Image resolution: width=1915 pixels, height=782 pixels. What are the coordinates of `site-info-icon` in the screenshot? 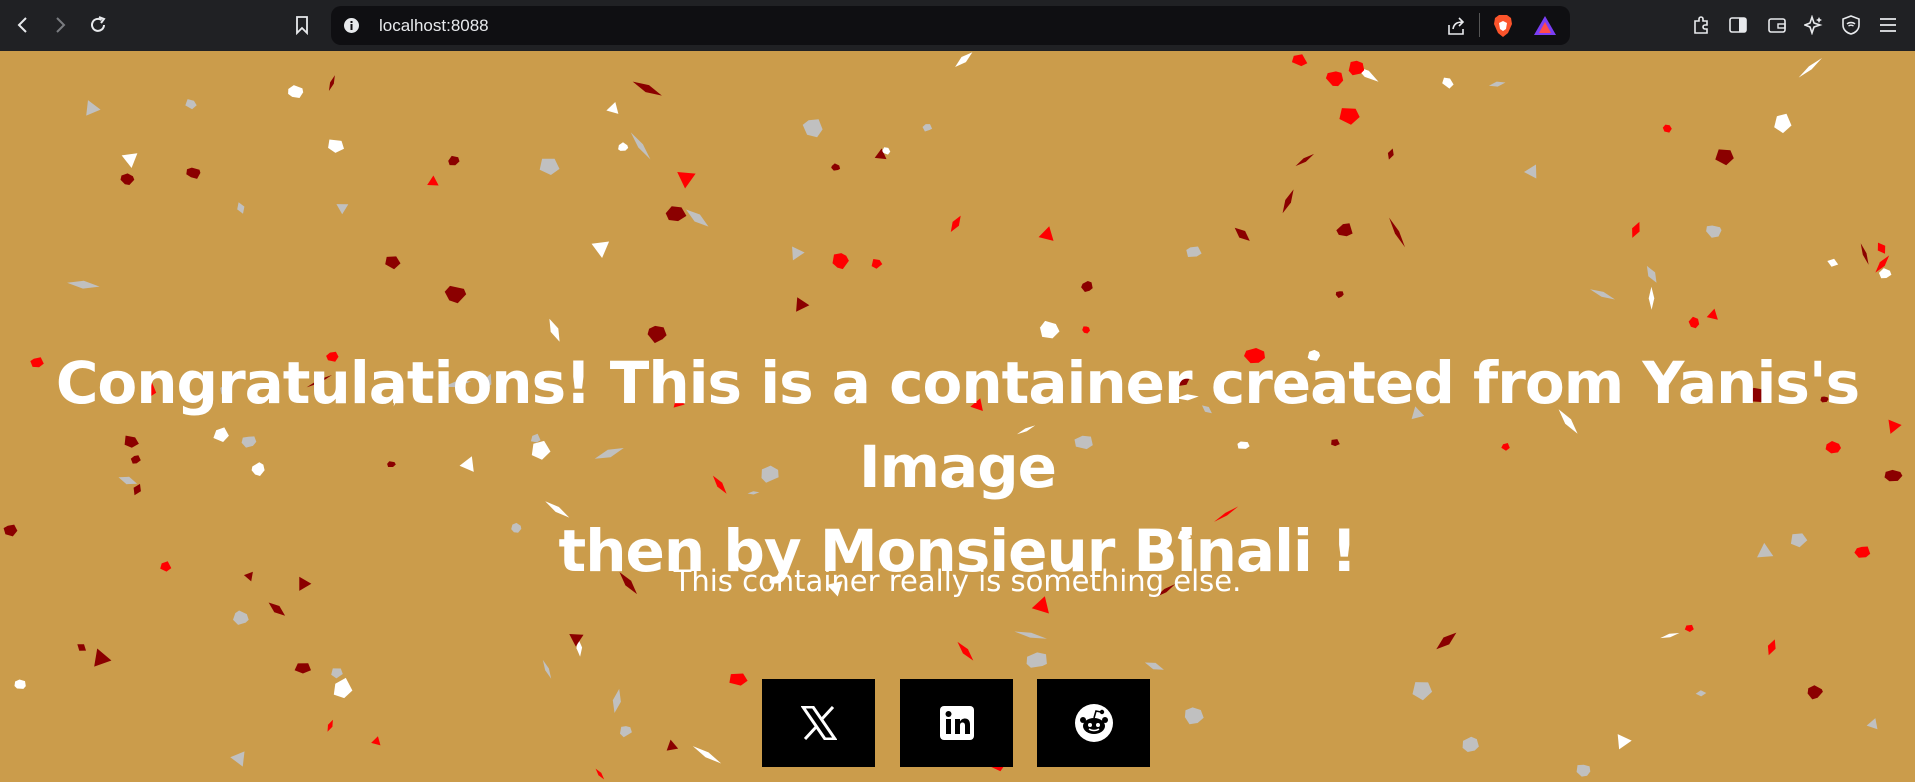 It's located at (351, 25).